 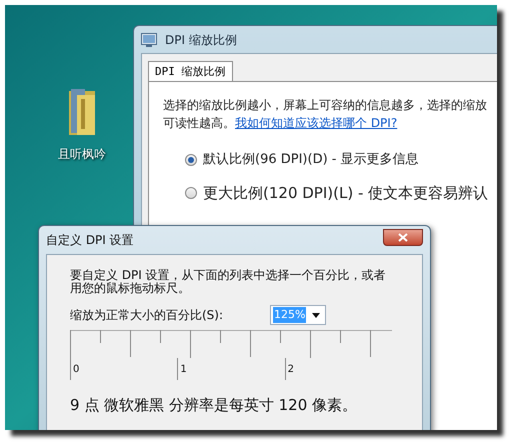 What do you see at coordinates (82, 112) in the screenshot?
I see `folder-icon` at bounding box center [82, 112].